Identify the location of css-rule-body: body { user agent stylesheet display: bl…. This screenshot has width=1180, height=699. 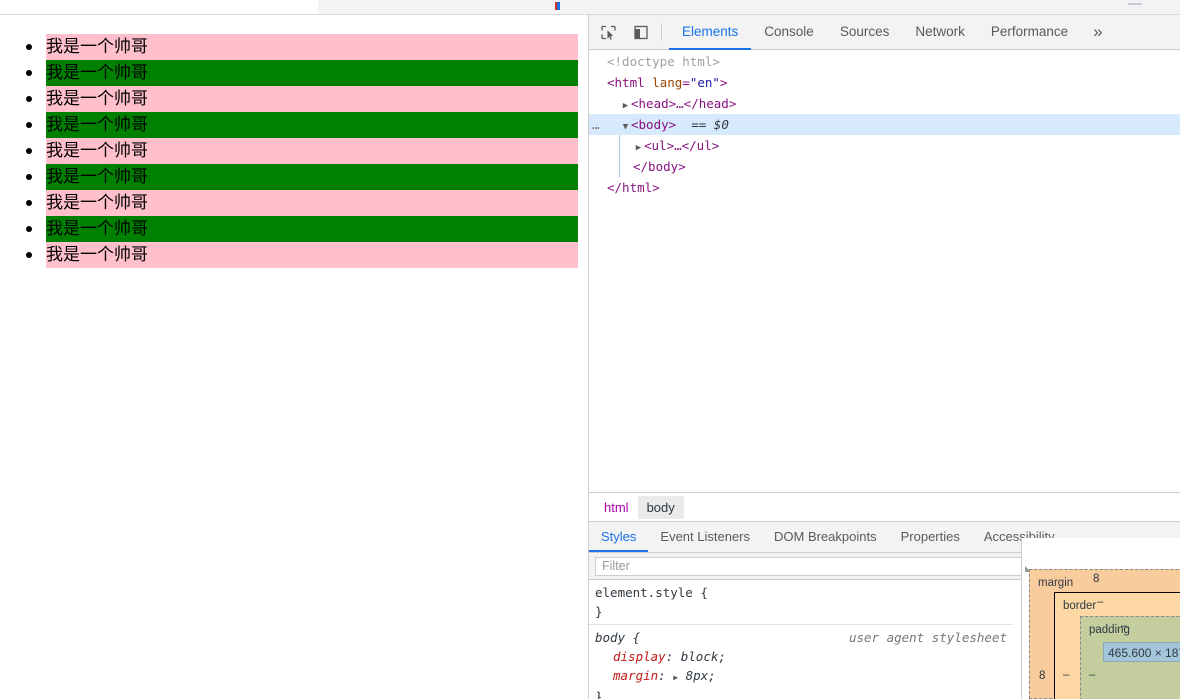
(801, 662).